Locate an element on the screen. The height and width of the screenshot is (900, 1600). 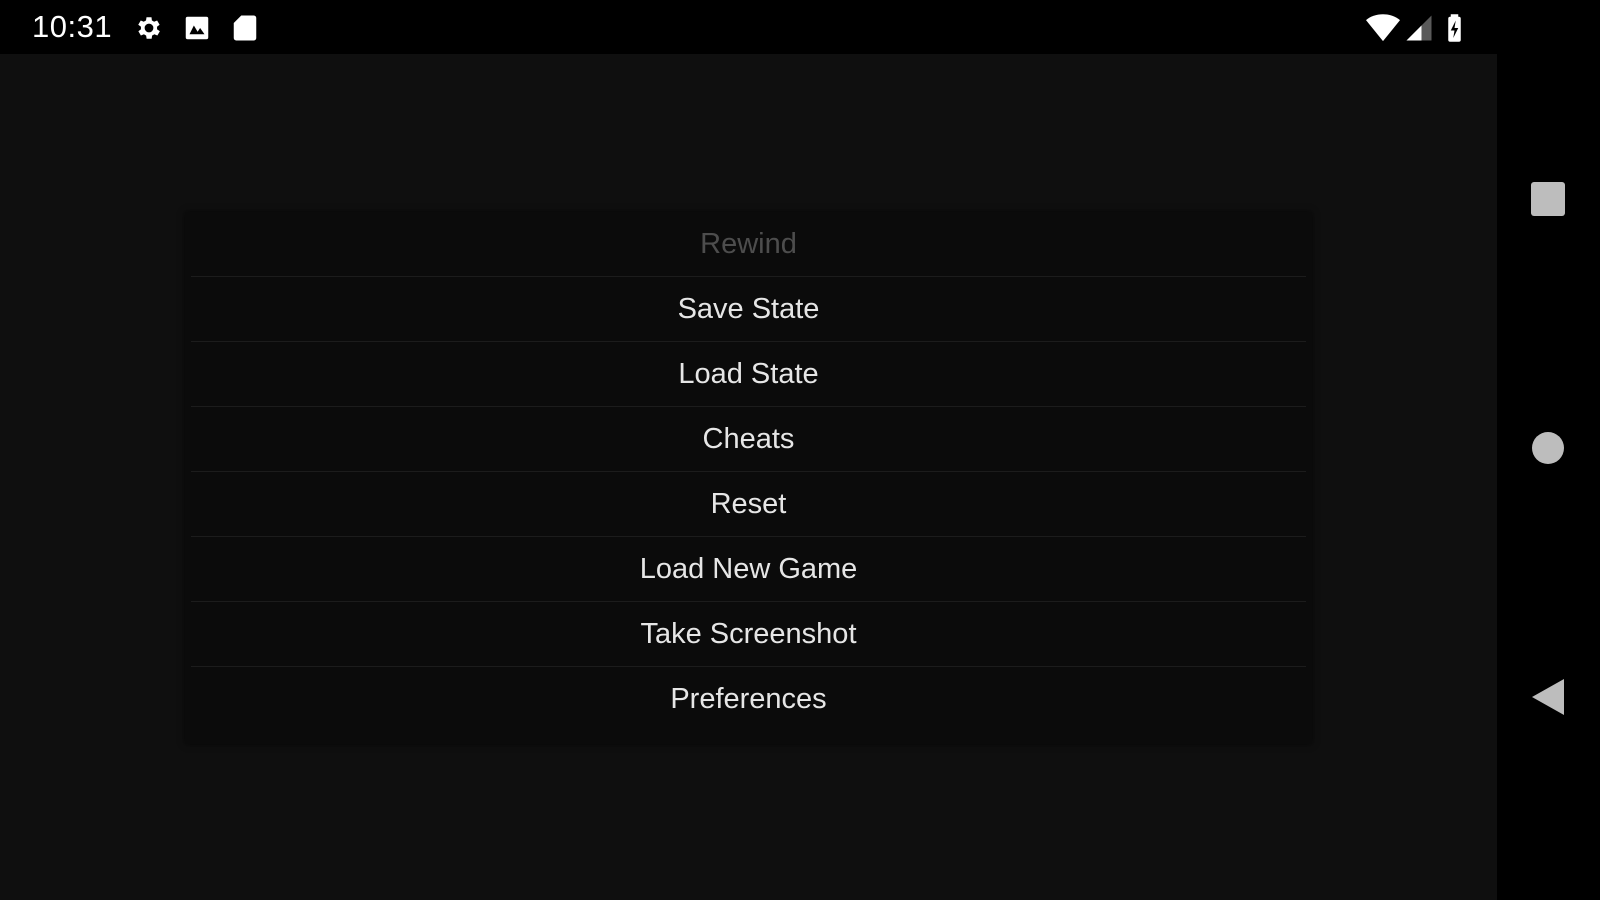
menu-item-save-state: Save State is located at coordinates (748, 309).